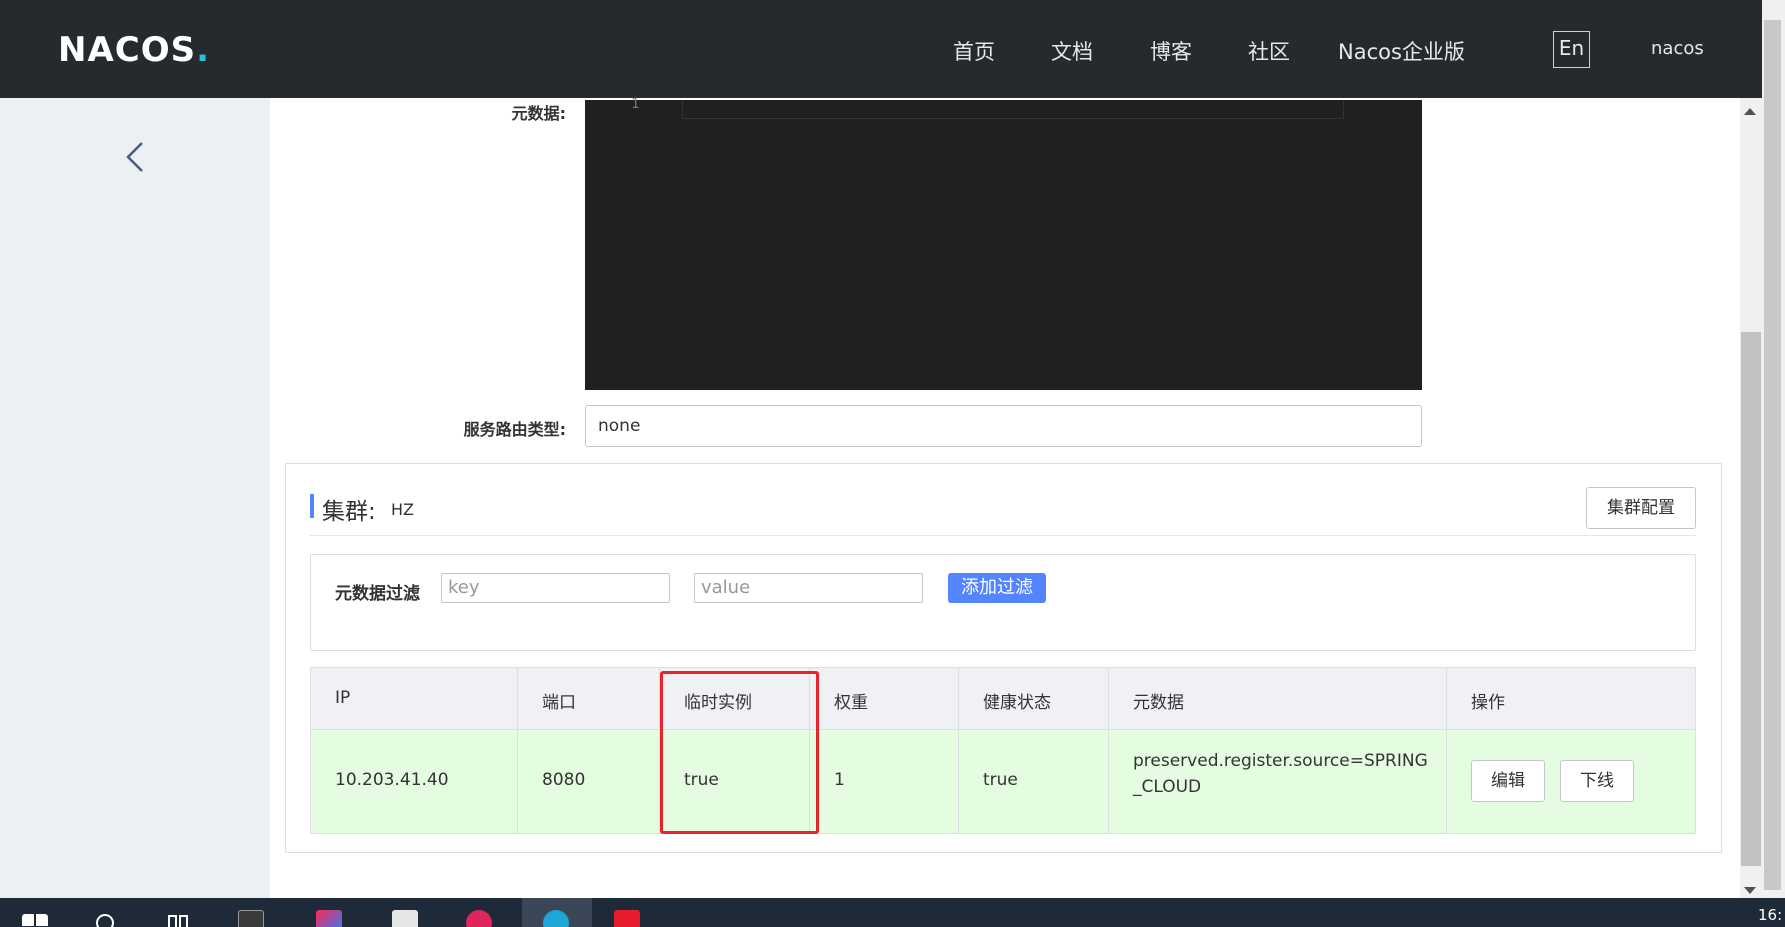 The image size is (1785, 927). What do you see at coordinates (1488, 703) in the screenshot?
I see `col-actions: 操作` at bounding box center [1488, 703].